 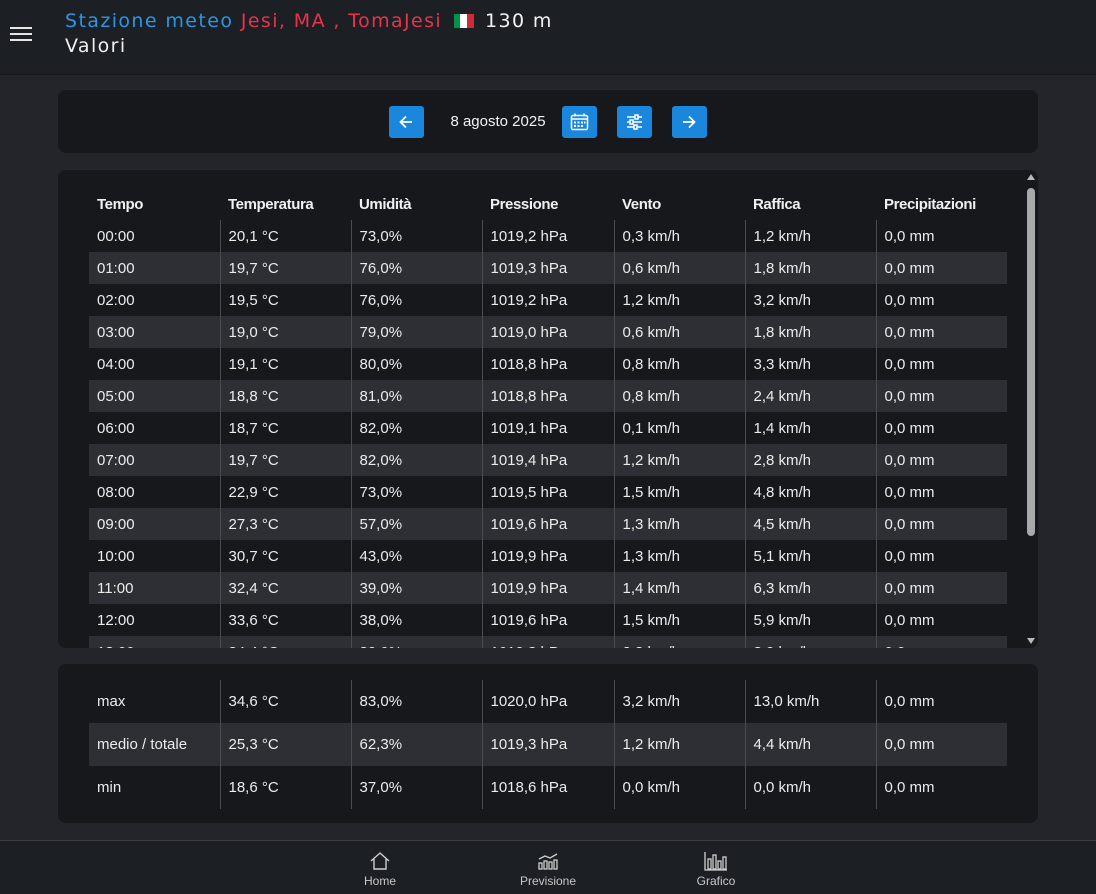 I want to click on nav-home: Home, so click(x=380, y=869).